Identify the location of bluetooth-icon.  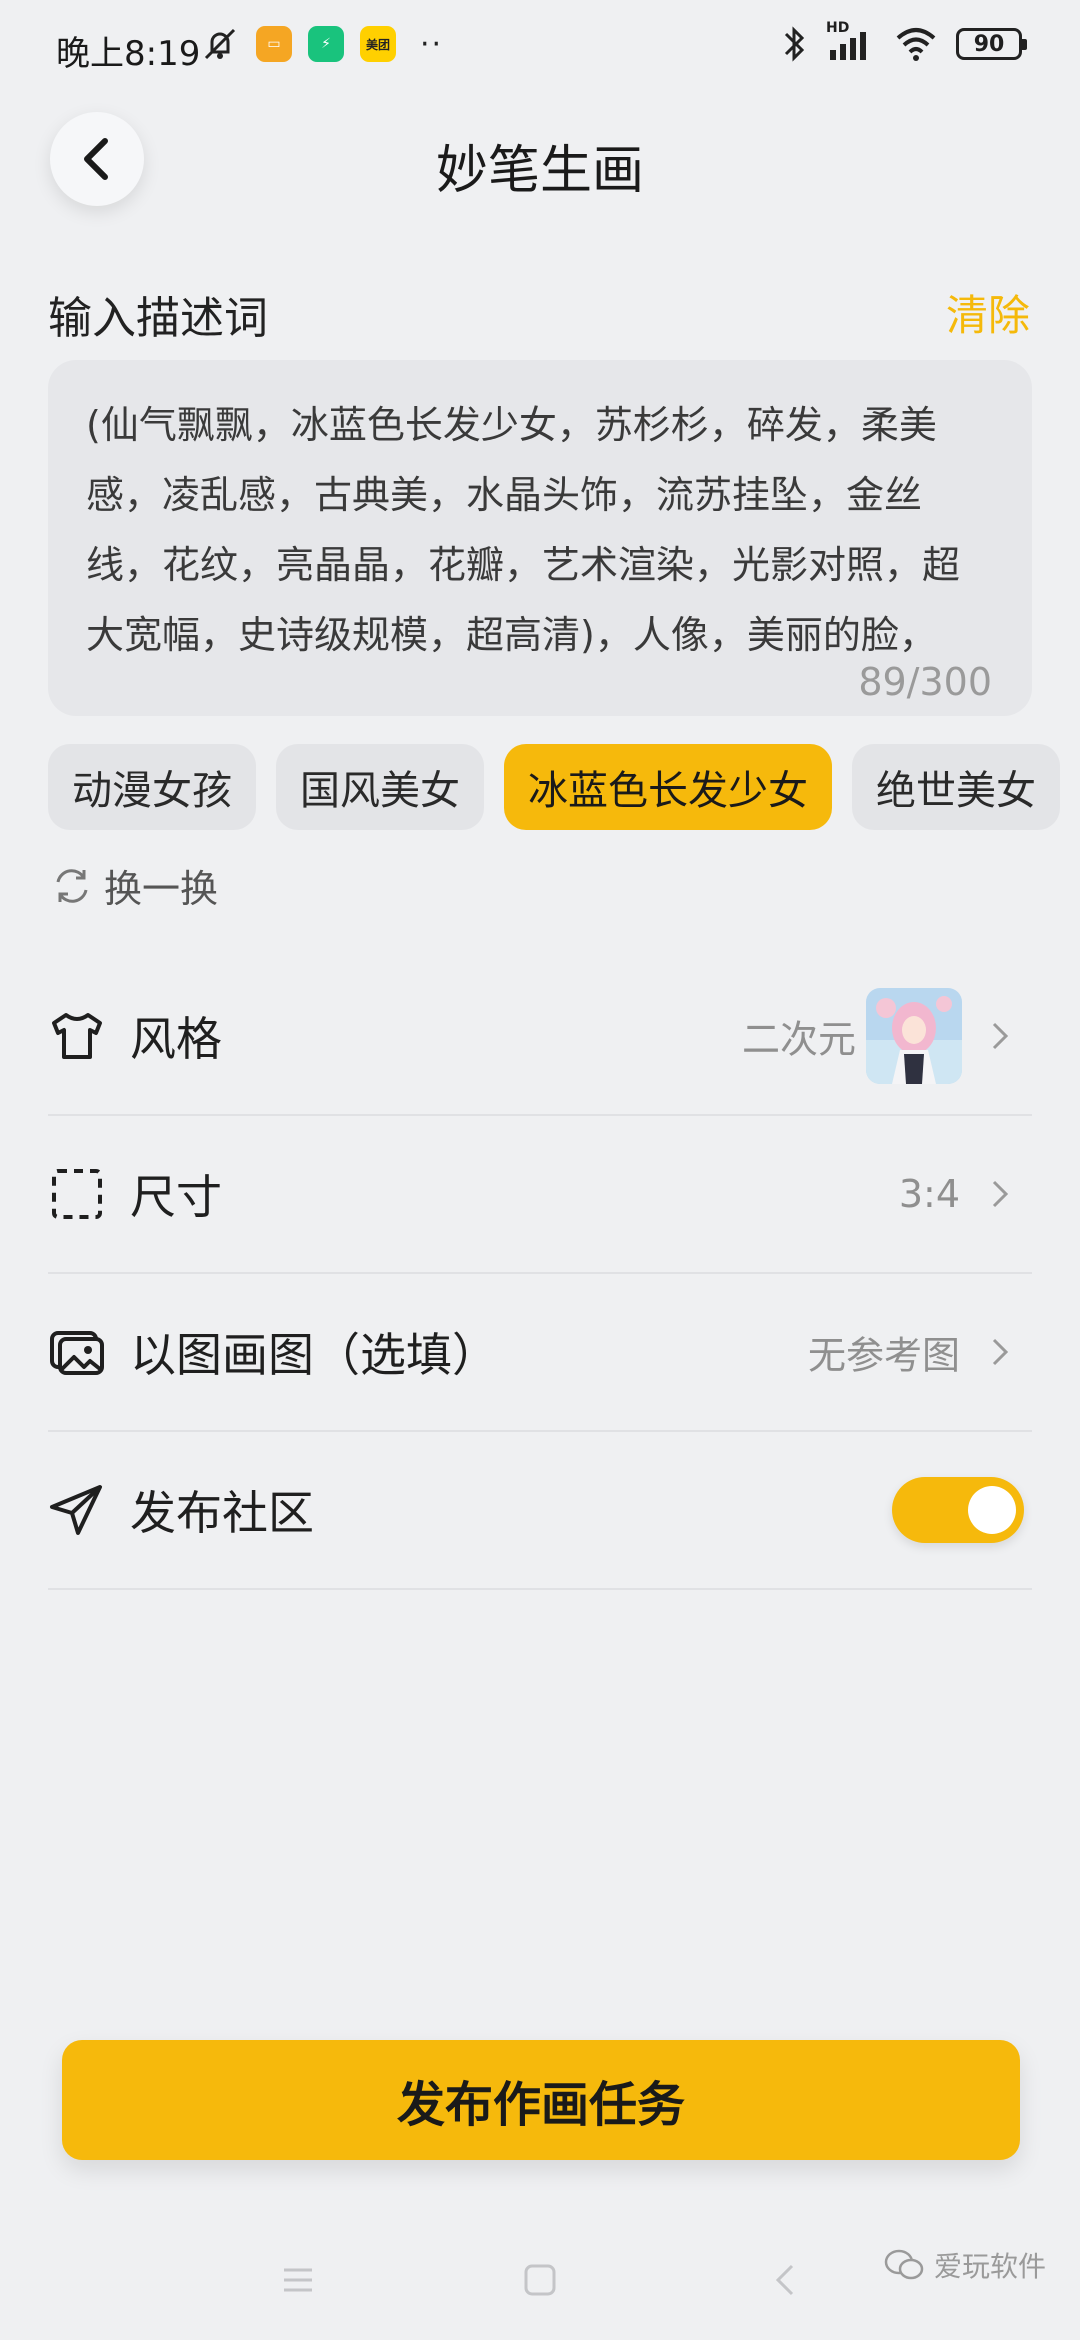
(794, 44).